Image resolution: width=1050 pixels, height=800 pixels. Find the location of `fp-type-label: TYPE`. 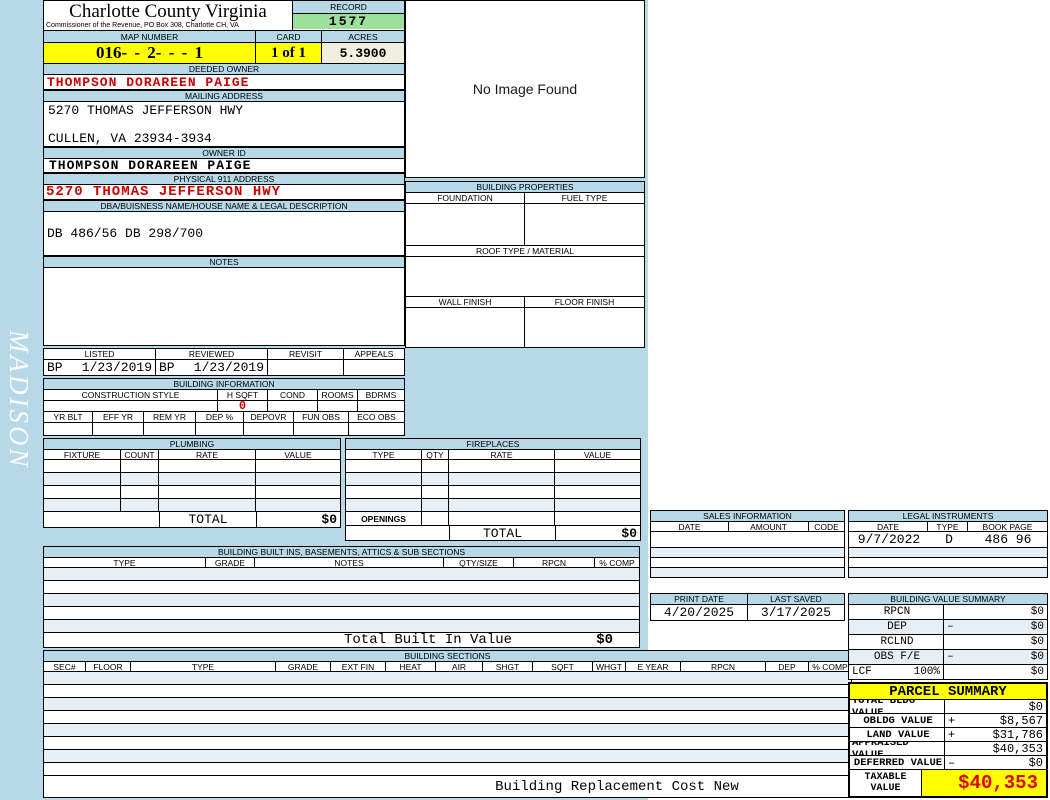

fp-type-label: TYPE is located at coordinates (384, 454).